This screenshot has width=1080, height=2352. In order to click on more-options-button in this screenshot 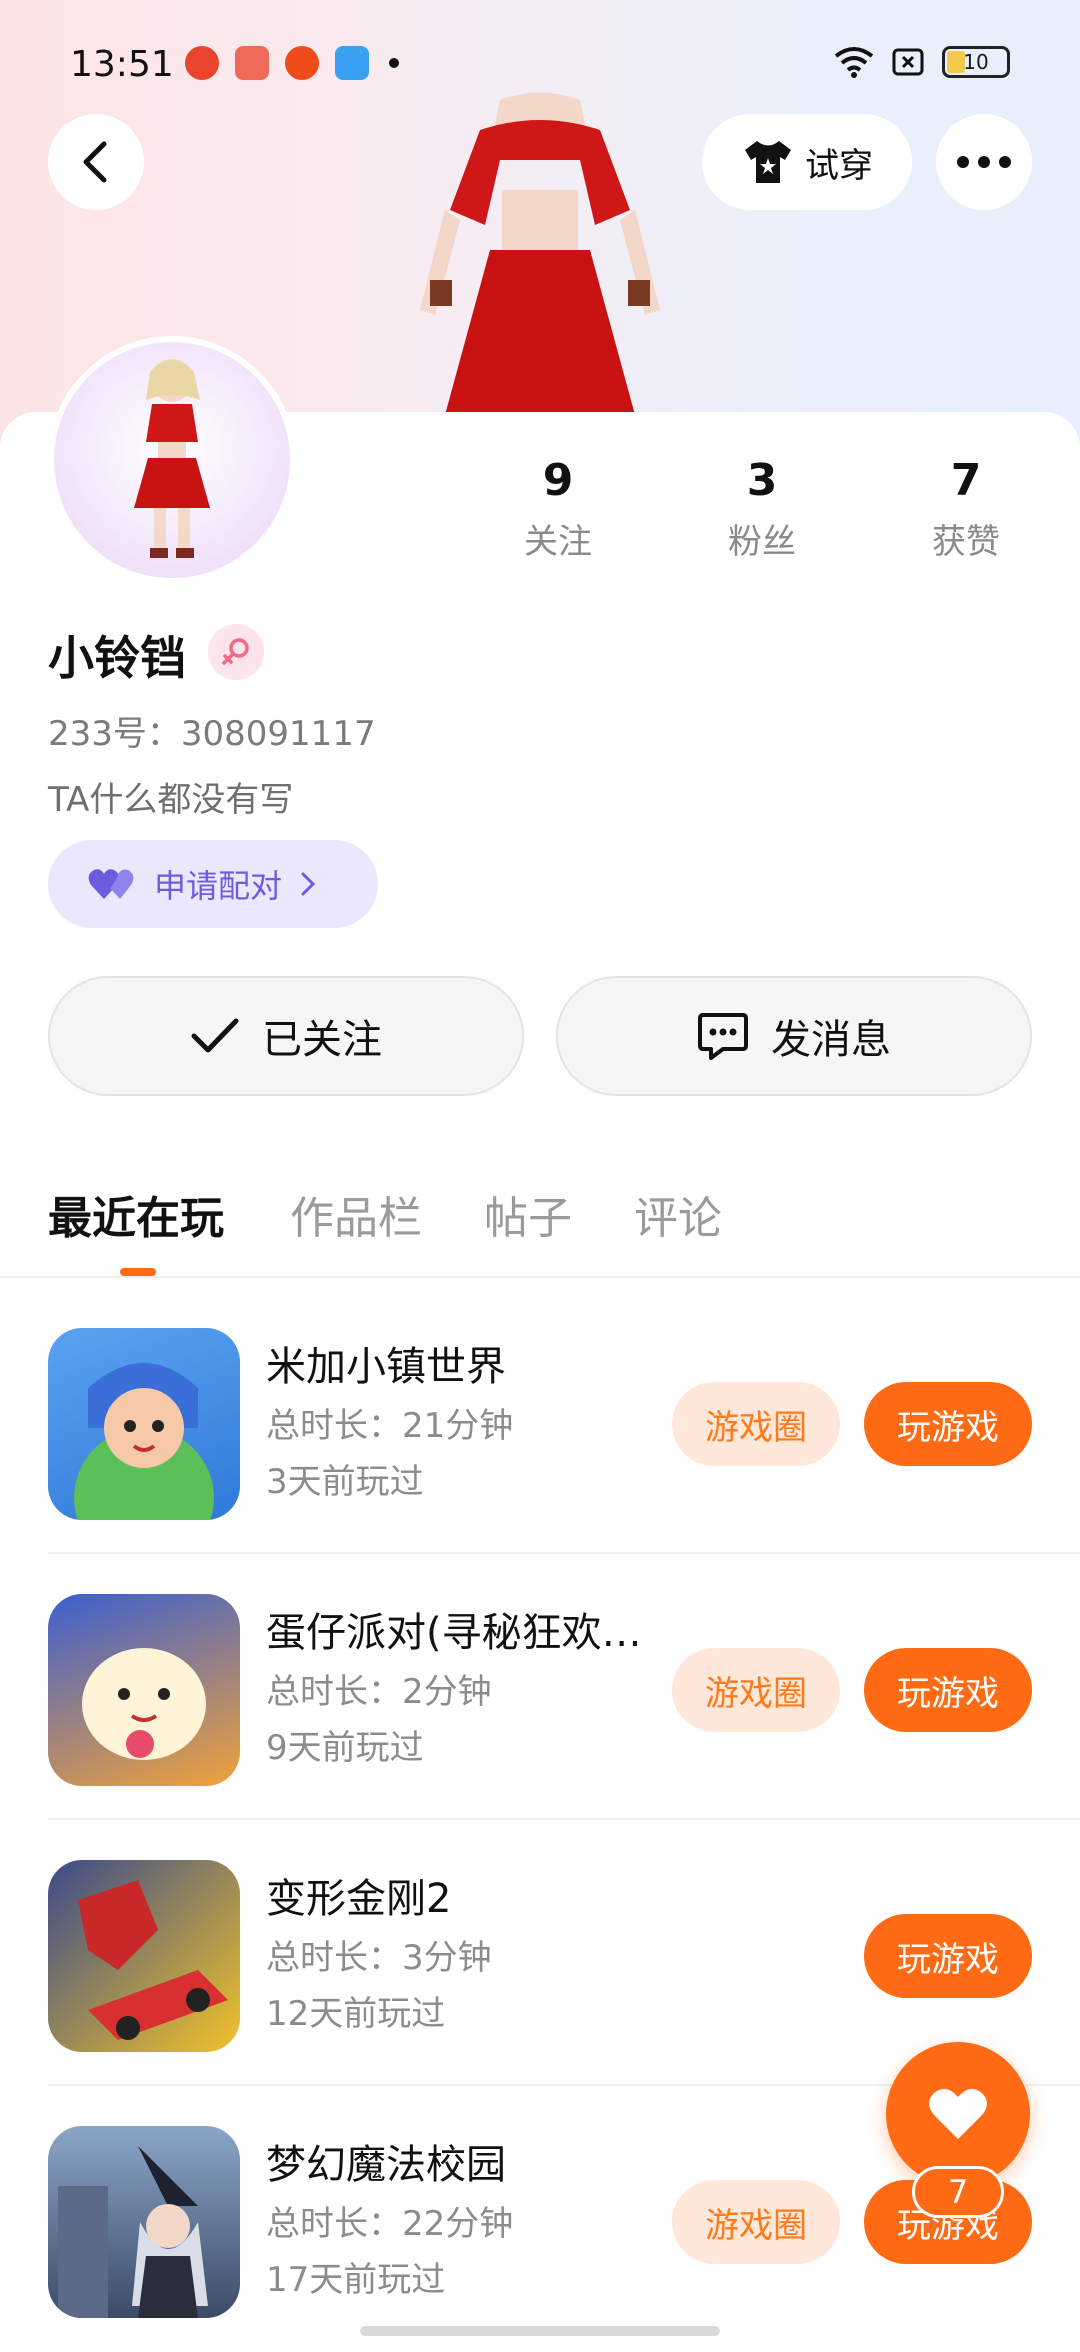, I will do `click(984, 162)`.